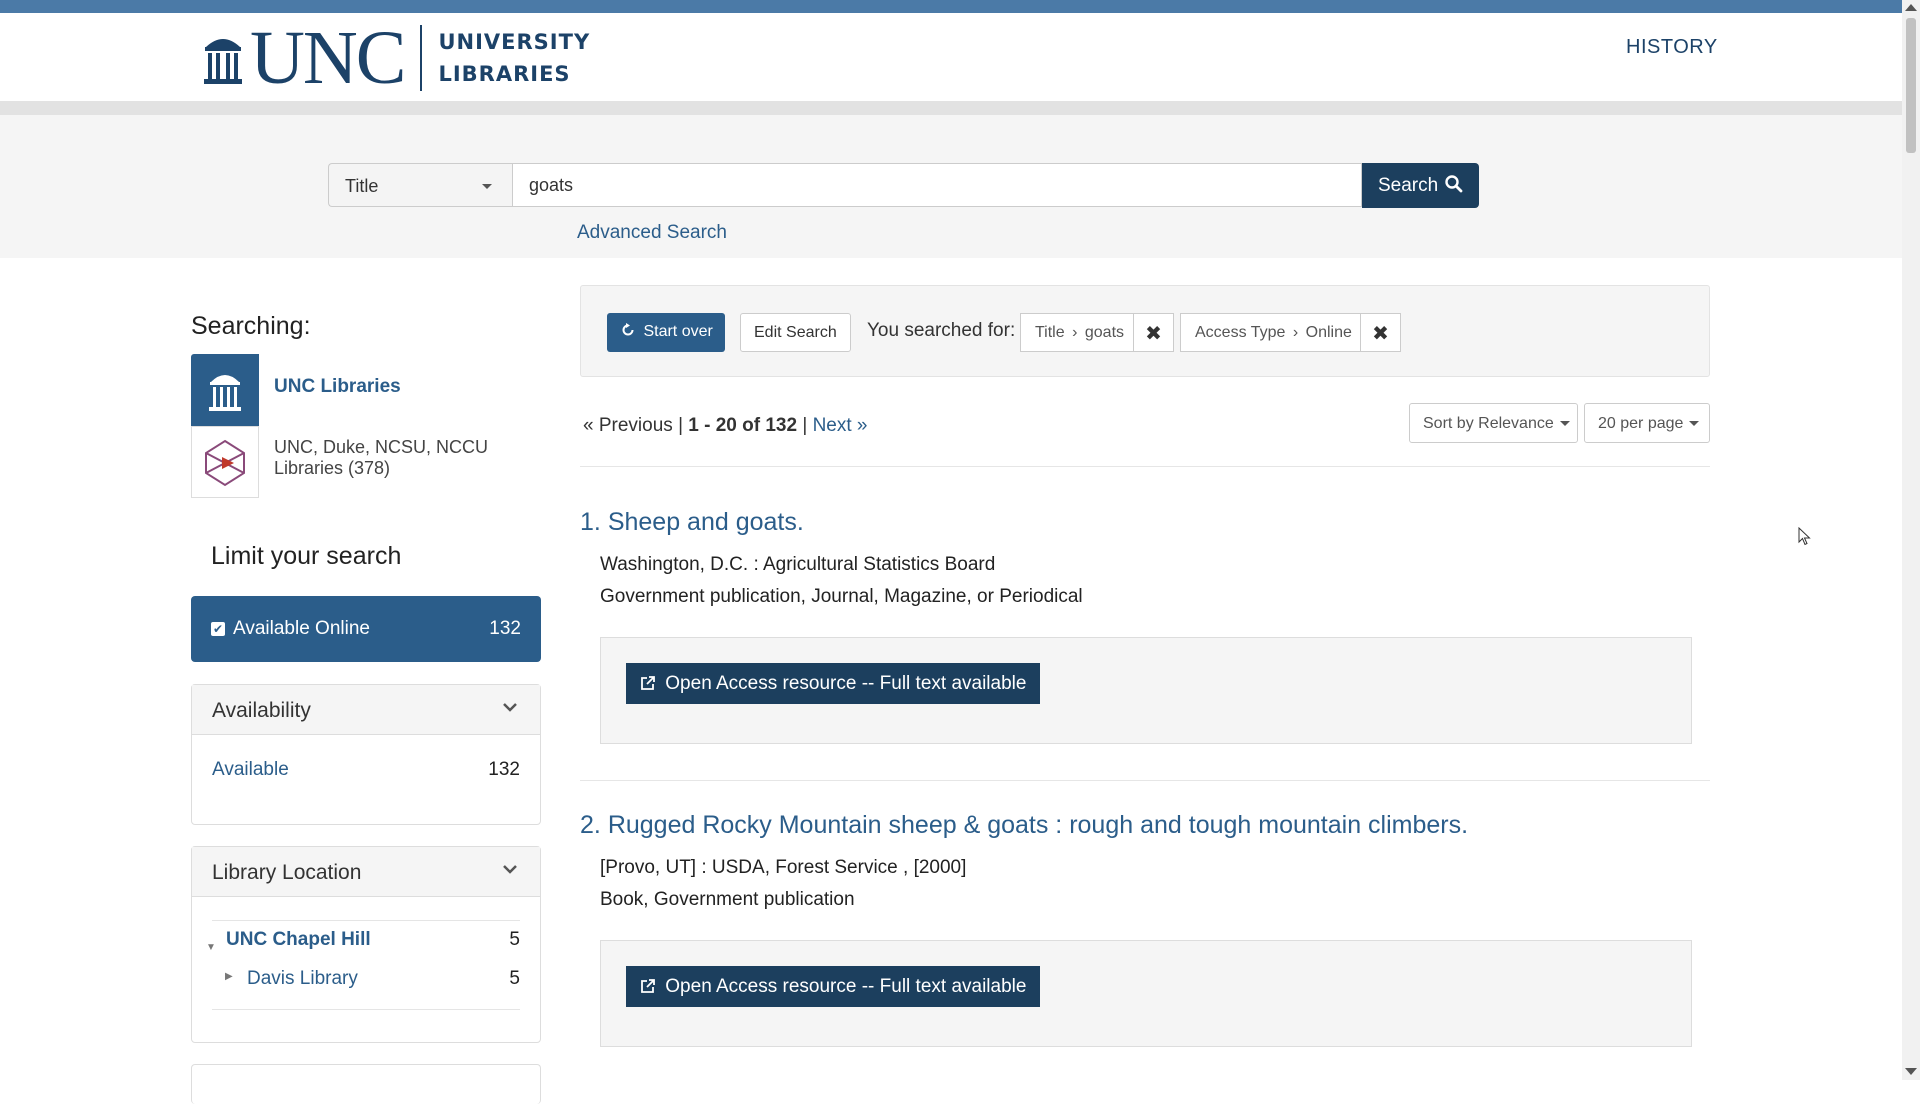 This screenshot has height=1104, width=1920. Describe the element at coordinates (366, 1084) in the screenshot. I see `next-facet-partial` at that location.